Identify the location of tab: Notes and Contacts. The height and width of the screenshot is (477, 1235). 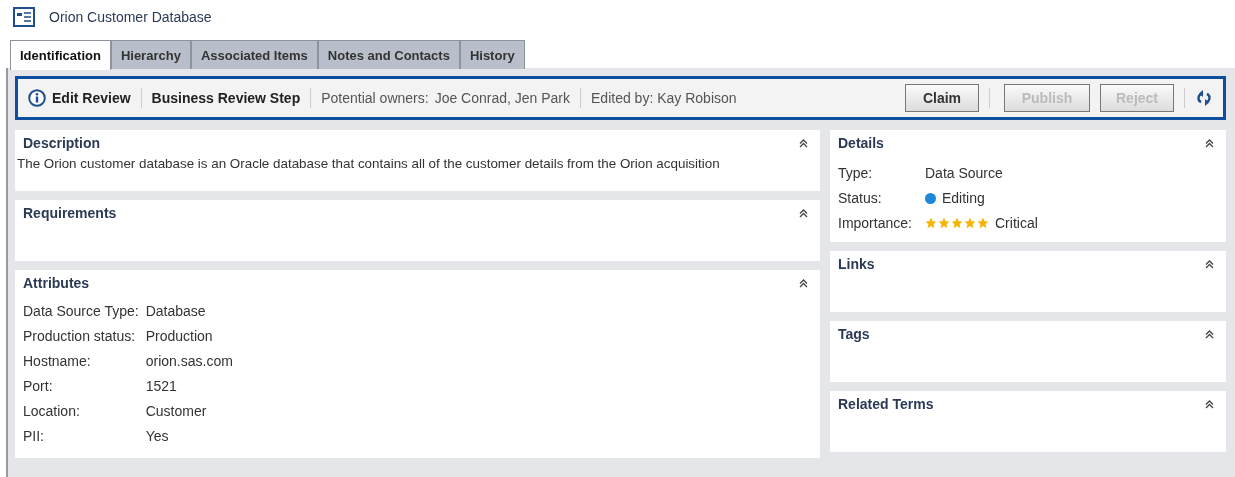
(388, 54).